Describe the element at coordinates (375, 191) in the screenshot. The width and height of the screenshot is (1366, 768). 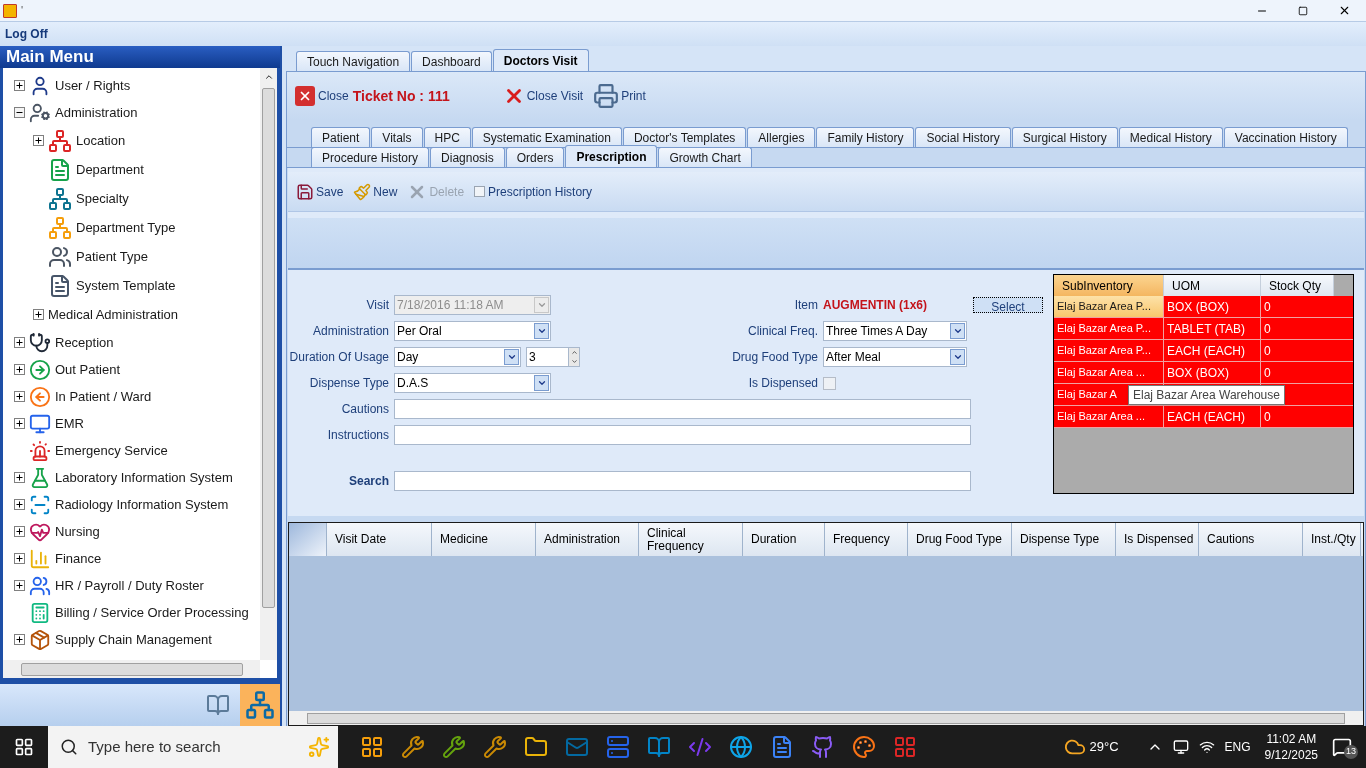
I see `toolbar-button: New` at that location.